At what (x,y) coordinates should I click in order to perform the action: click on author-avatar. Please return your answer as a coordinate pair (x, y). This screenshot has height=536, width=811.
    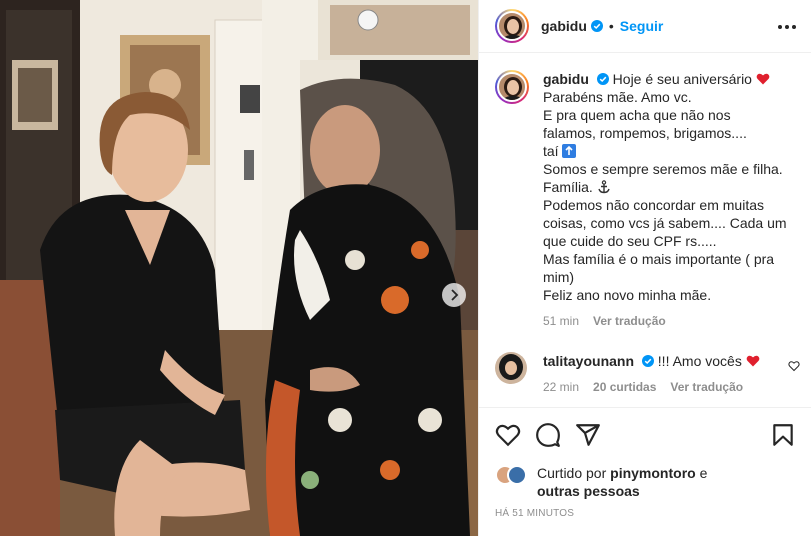
    Looking at the image, I should click on (512, 26).